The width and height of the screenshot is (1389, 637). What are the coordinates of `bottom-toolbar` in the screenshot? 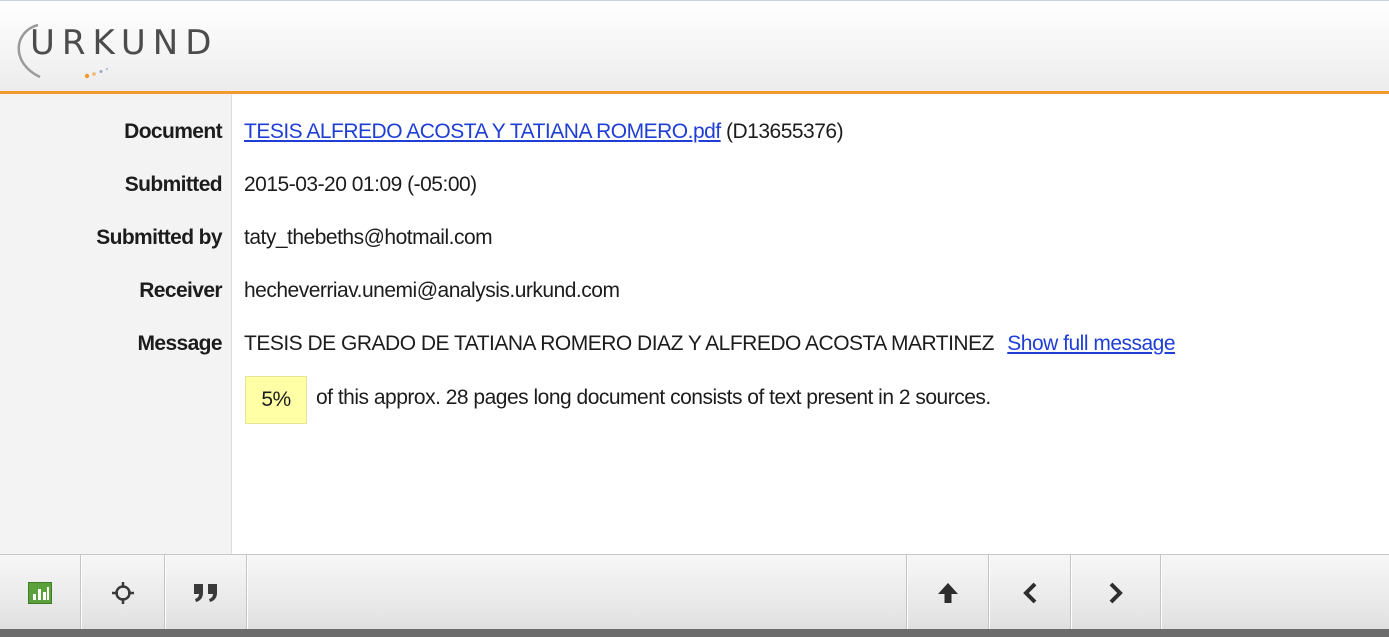 It's located at (694, 595).